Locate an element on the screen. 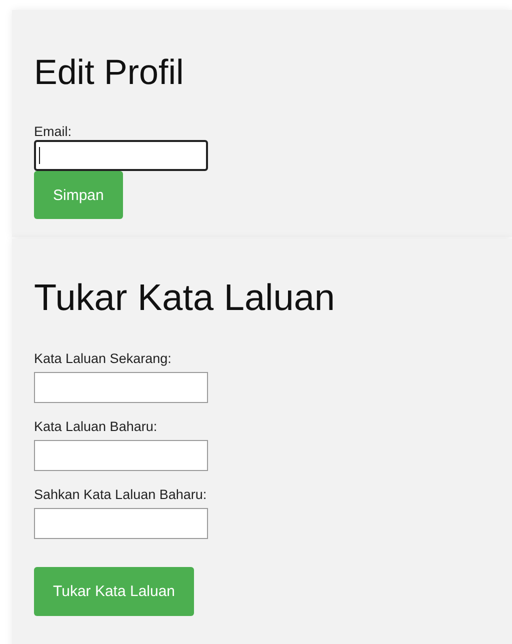 This screenshot has height=644, width=512. section-title: Edit Profil is located at coordinates (109, 73).